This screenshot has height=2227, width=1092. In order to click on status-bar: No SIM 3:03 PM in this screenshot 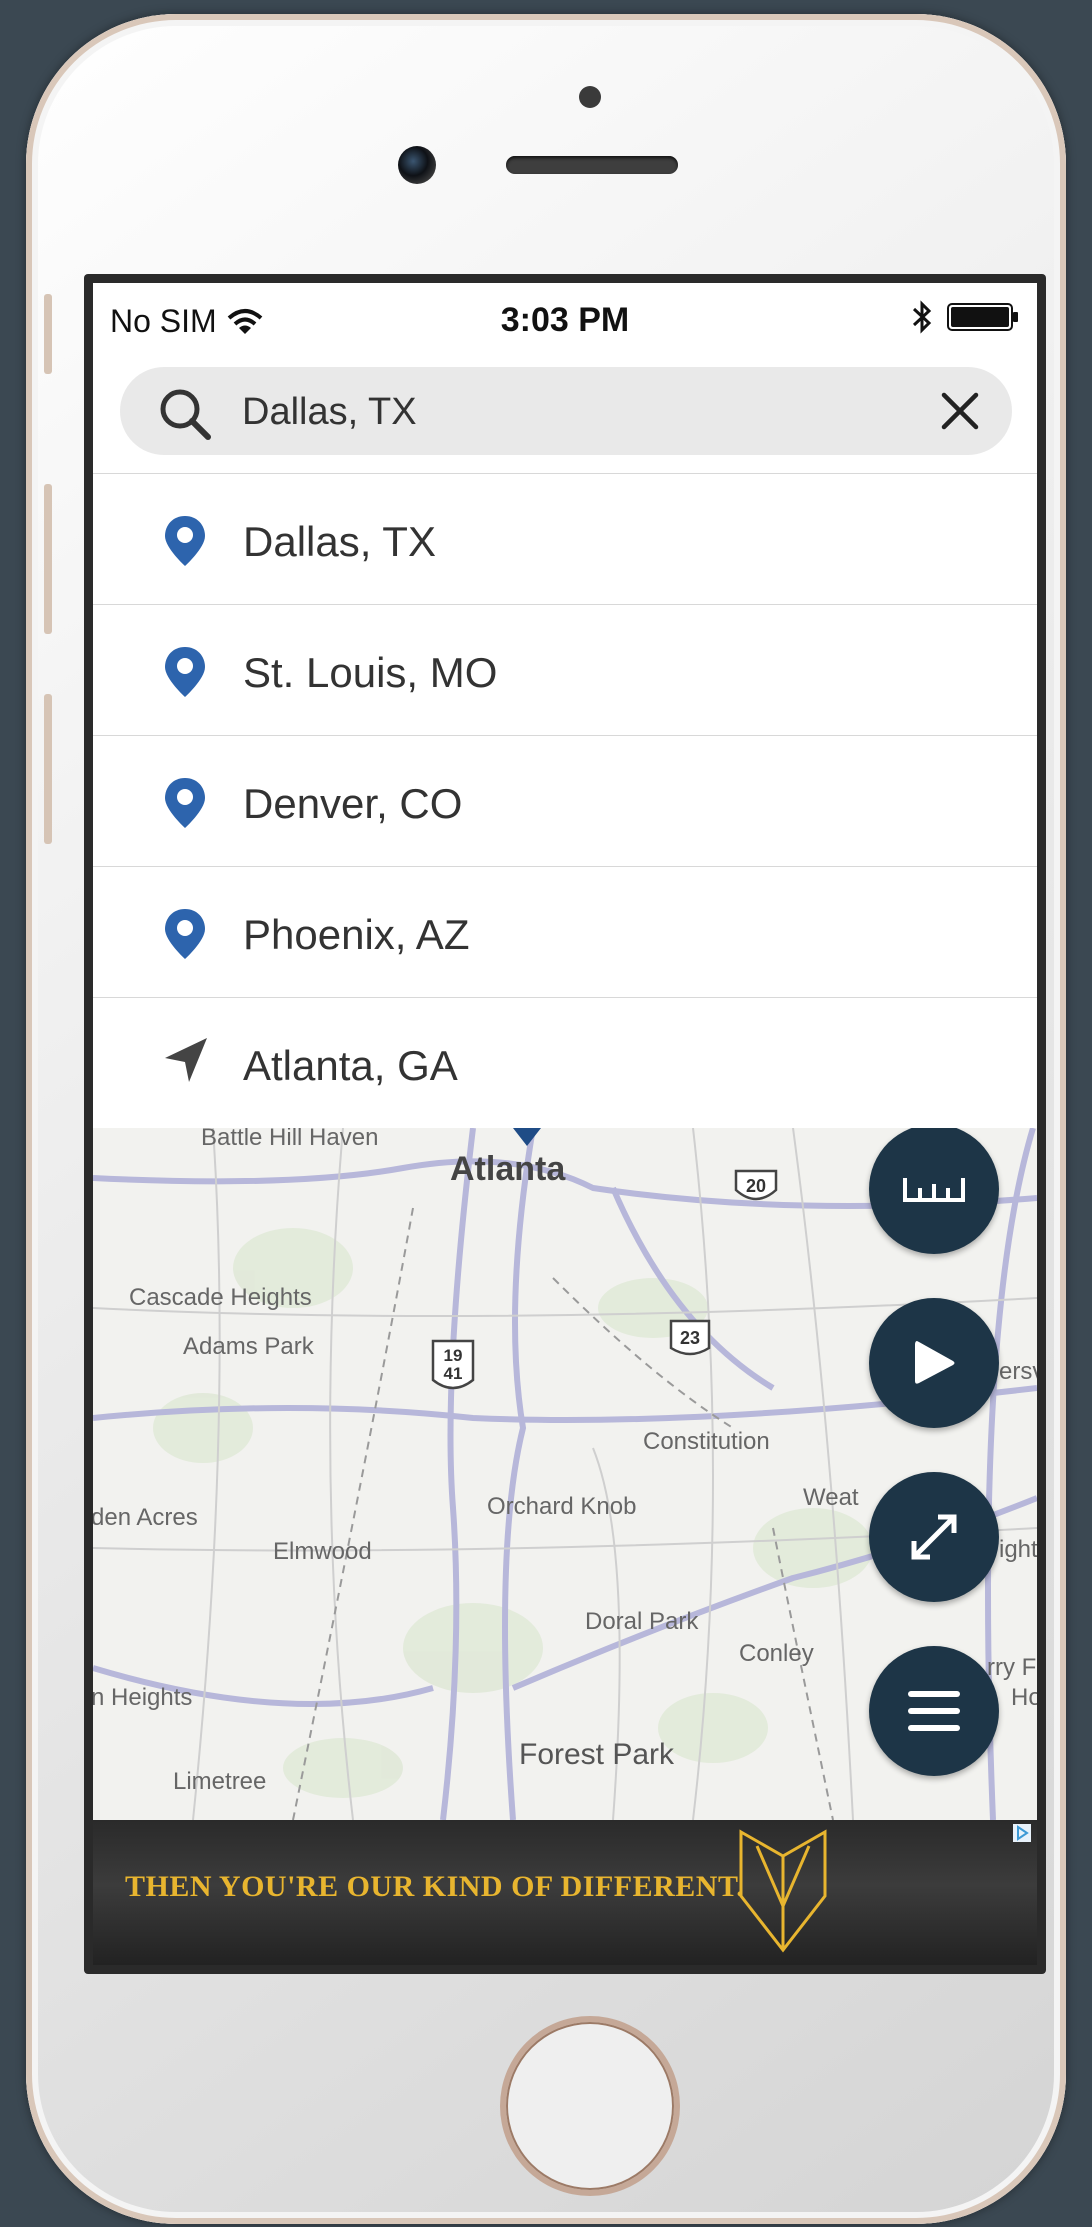, I will do `click(565, 314)`.